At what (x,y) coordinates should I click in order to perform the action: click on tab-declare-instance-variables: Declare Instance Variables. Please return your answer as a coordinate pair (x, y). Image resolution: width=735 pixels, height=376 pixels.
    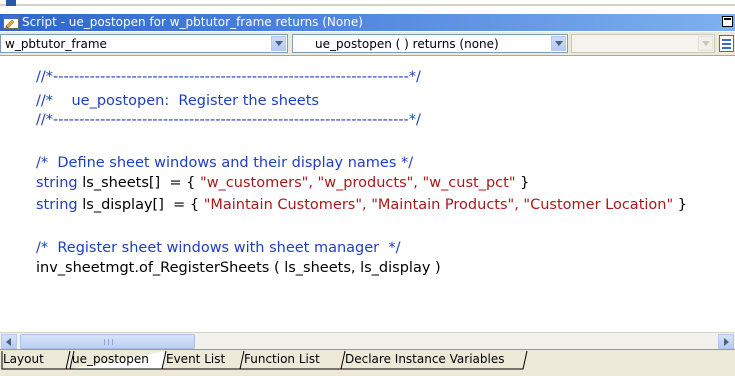
    Looking at the image, I should click on (424, 359).